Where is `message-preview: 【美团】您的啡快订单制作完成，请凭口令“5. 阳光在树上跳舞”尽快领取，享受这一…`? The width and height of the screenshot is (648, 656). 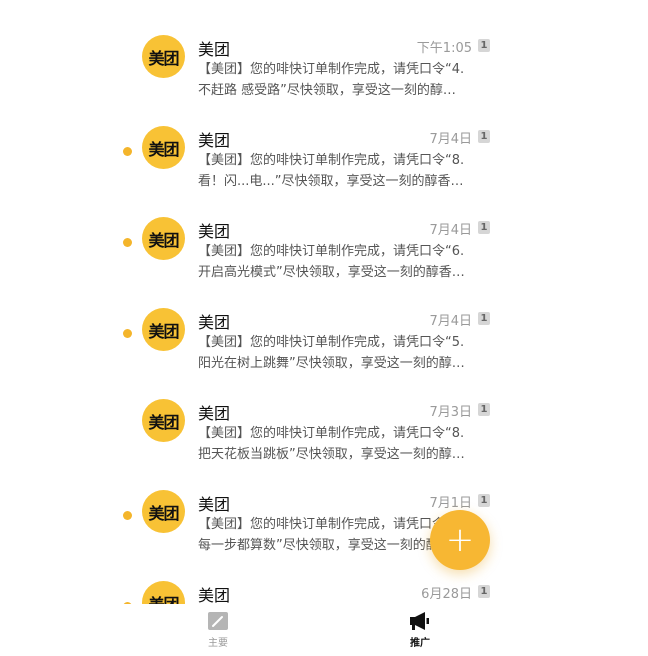 message-preview: 【美团】您的啡快订单制作完成，请凭口令“5. 阳光在树上跳舞”尽快领取，享受这一… is located at coordinates (331, 353).